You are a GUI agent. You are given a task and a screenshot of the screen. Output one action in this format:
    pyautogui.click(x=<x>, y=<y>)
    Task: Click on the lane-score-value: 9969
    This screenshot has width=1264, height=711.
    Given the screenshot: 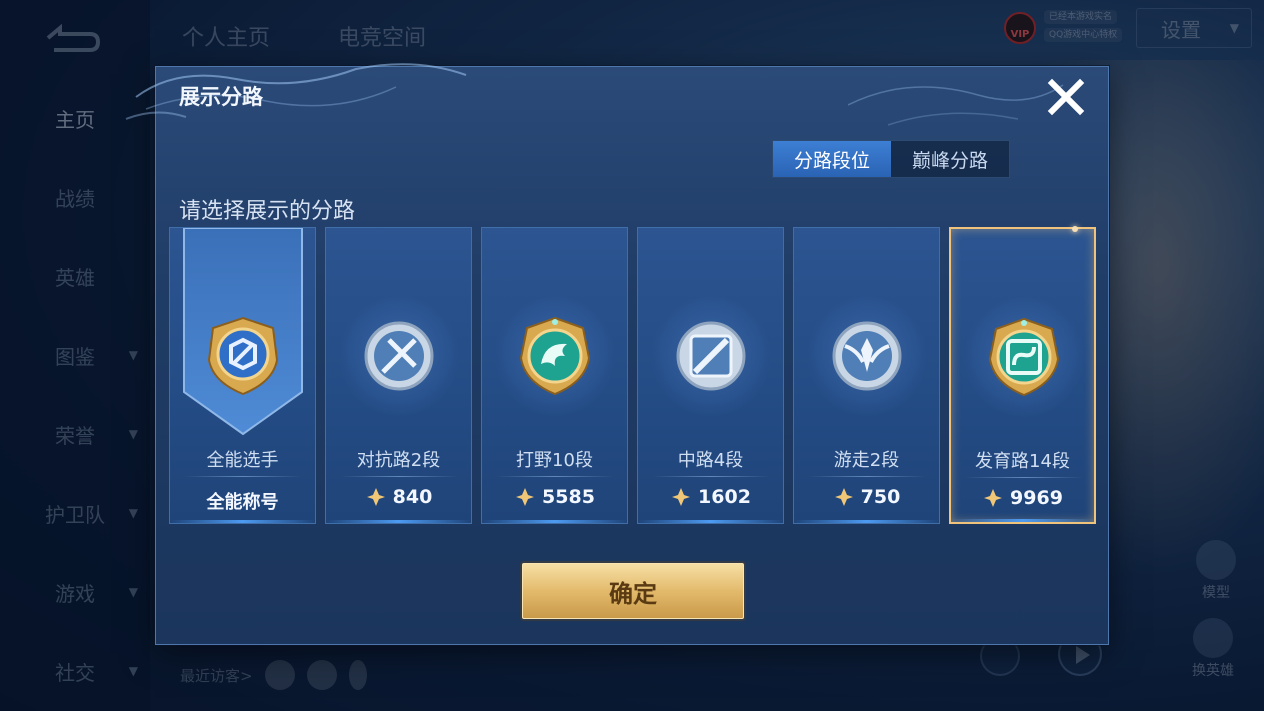 What is the action you would take?
    pyautogui.click(x=1036, y=498)
    